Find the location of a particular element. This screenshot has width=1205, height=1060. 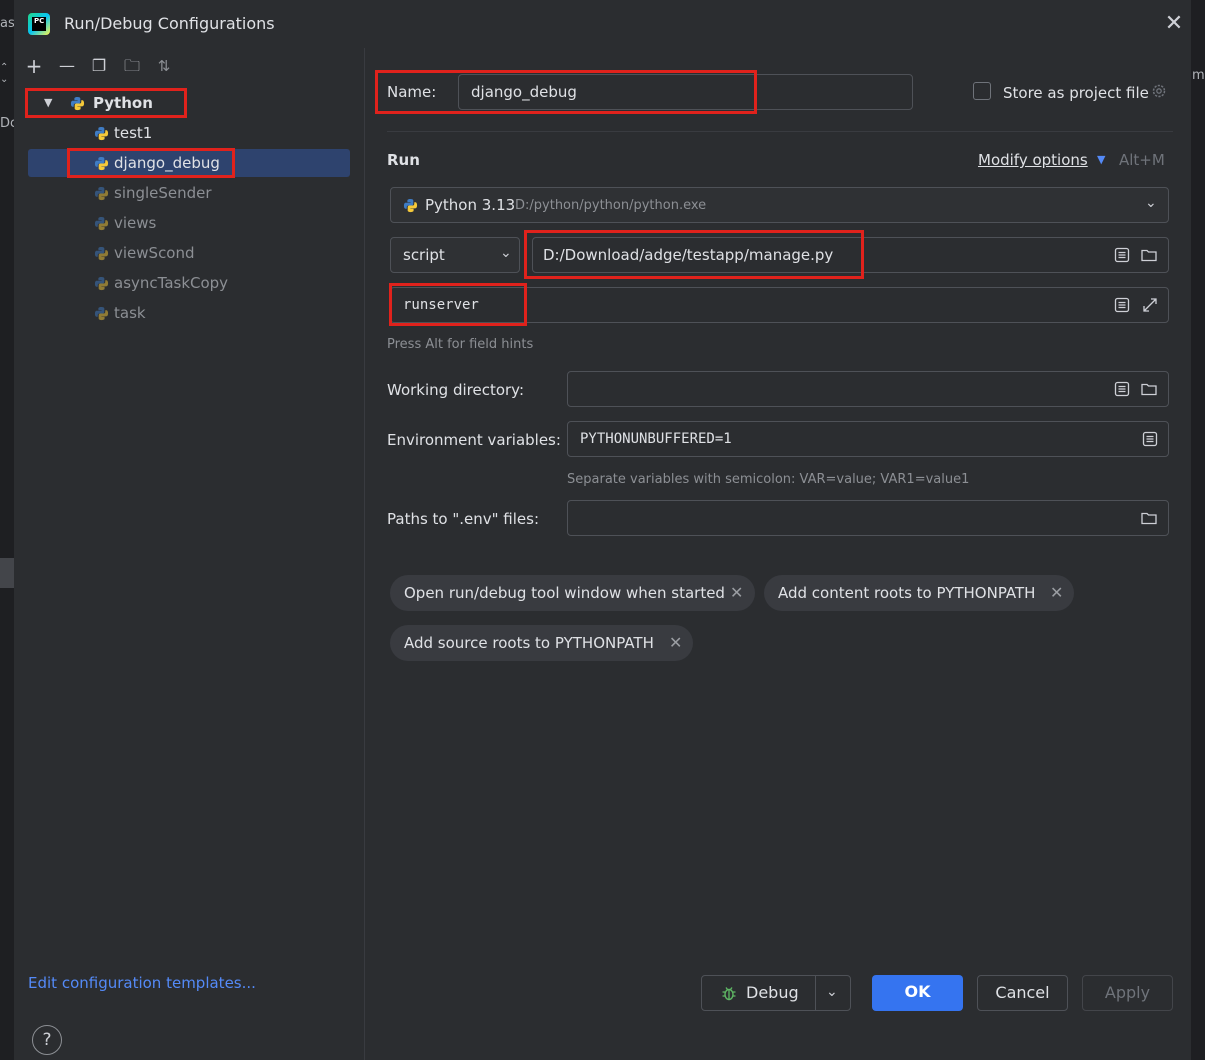

field-hint: Press Alt for field hints is located at coordinates (460, 344).